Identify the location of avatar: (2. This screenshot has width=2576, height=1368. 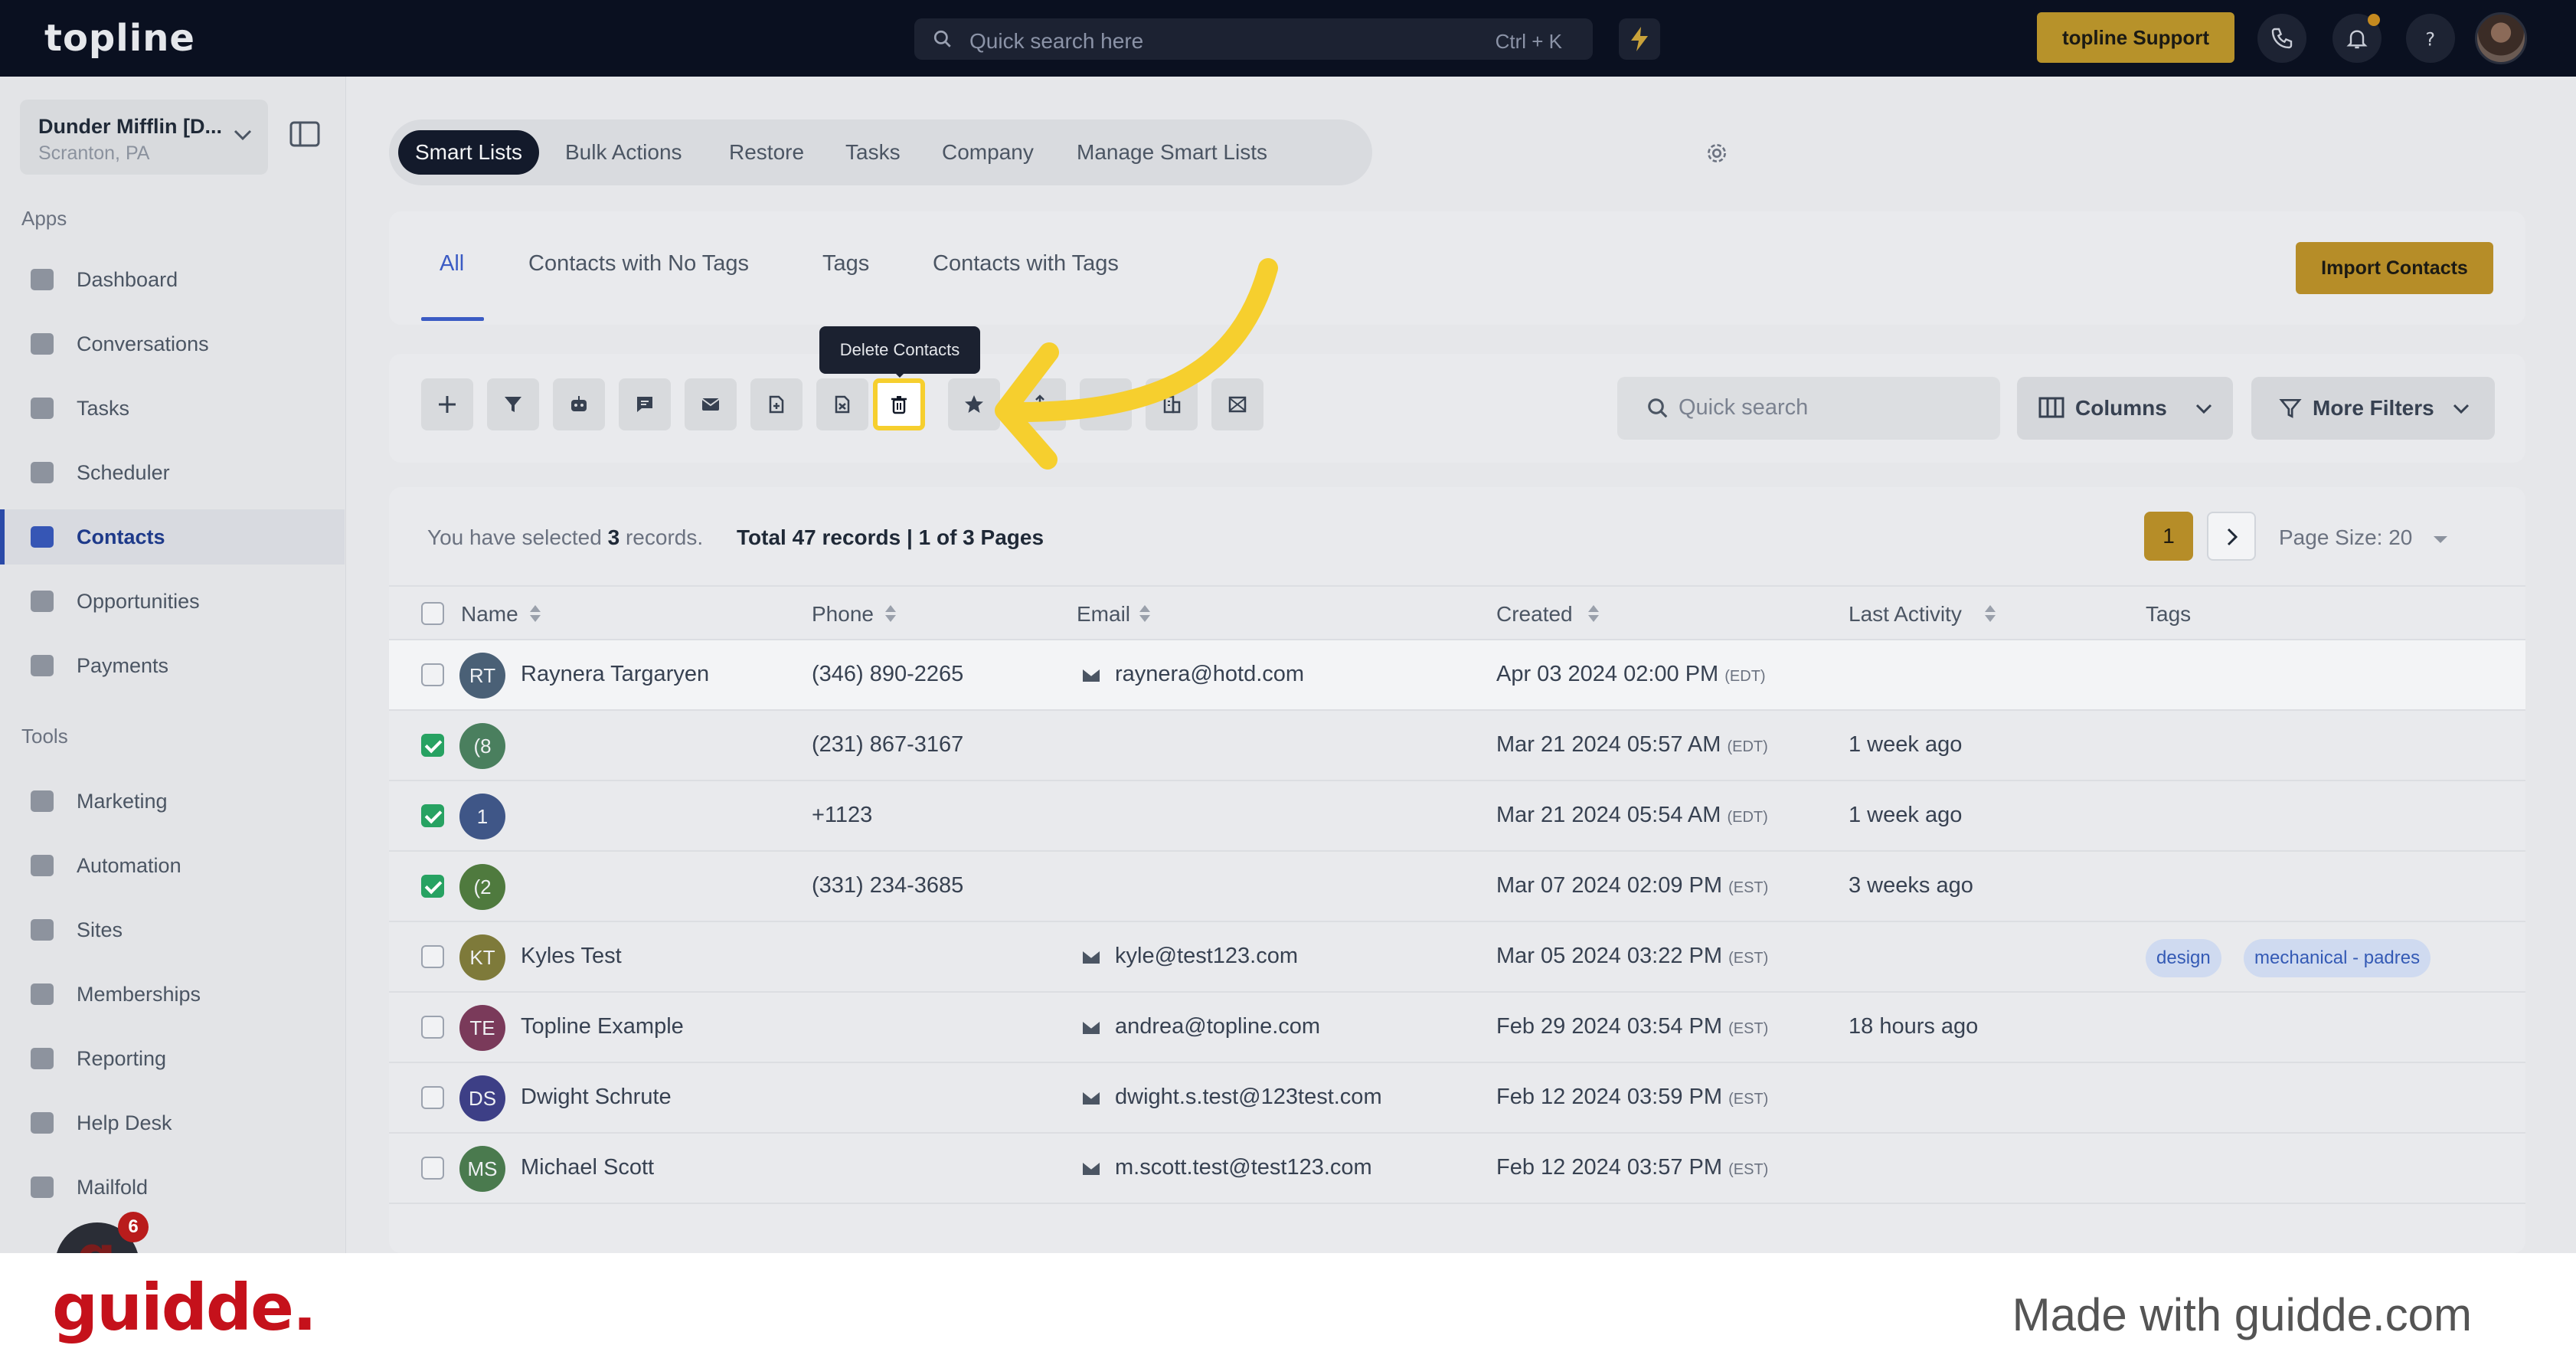
(482, 887).